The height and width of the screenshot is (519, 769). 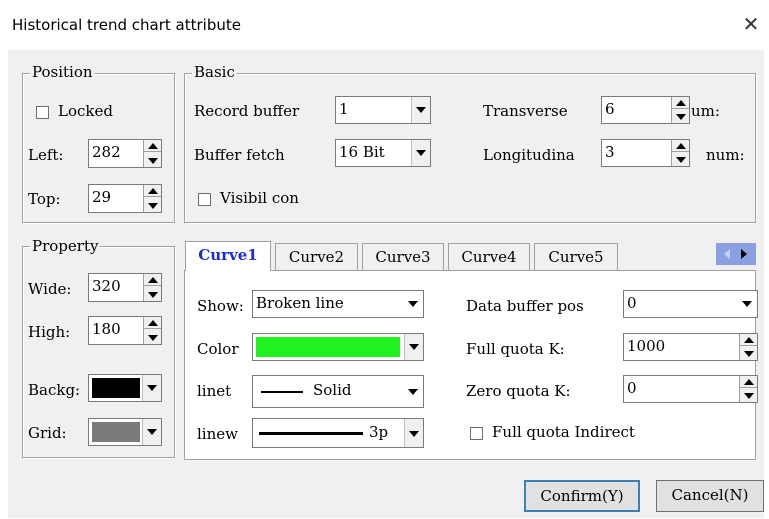 What do you see at coordinates (47, 433) in the screenshot?
I see `grid-label: Grid:` at bounding box center [47, 433].